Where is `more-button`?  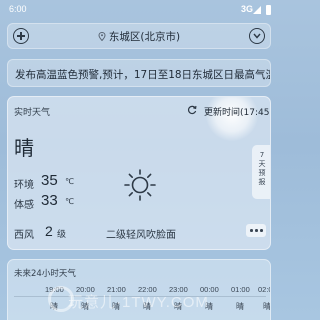 more-button is located at coordinates (256, 230).